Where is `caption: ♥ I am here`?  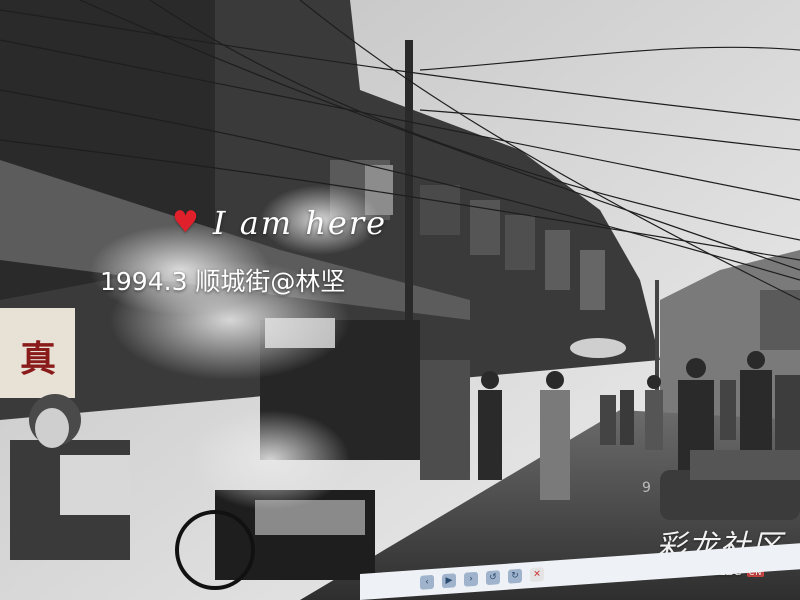 caption: ♥ I am here is located at coordinates (279, 223).